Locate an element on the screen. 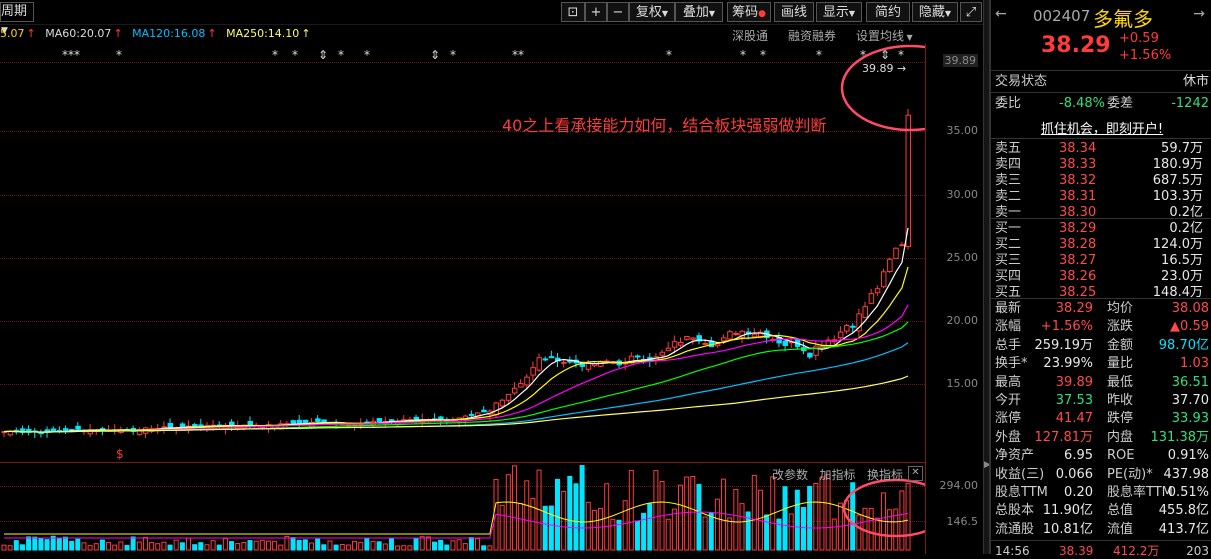  order-level-row: 买二 38.28 124.0万 is located at coordinates (1099, 244).